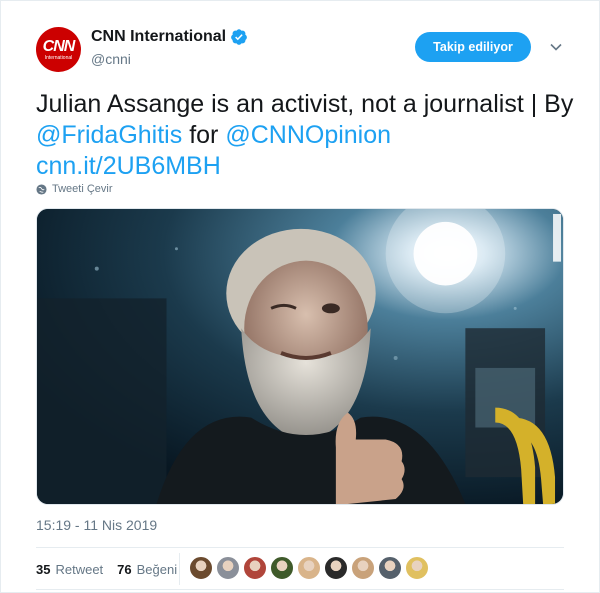 The height and width of the screenshot is (593, 600). I want to click on handle: @cnni, so click(111, 59).